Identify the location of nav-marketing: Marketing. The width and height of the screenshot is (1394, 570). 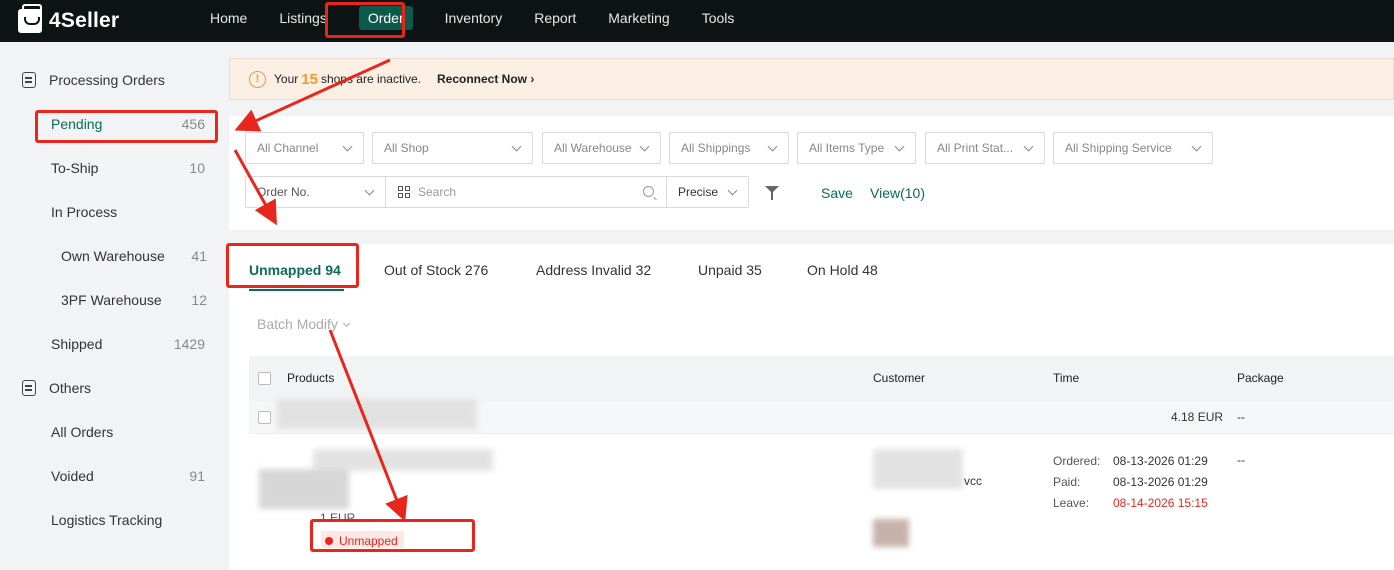
(638, 21).